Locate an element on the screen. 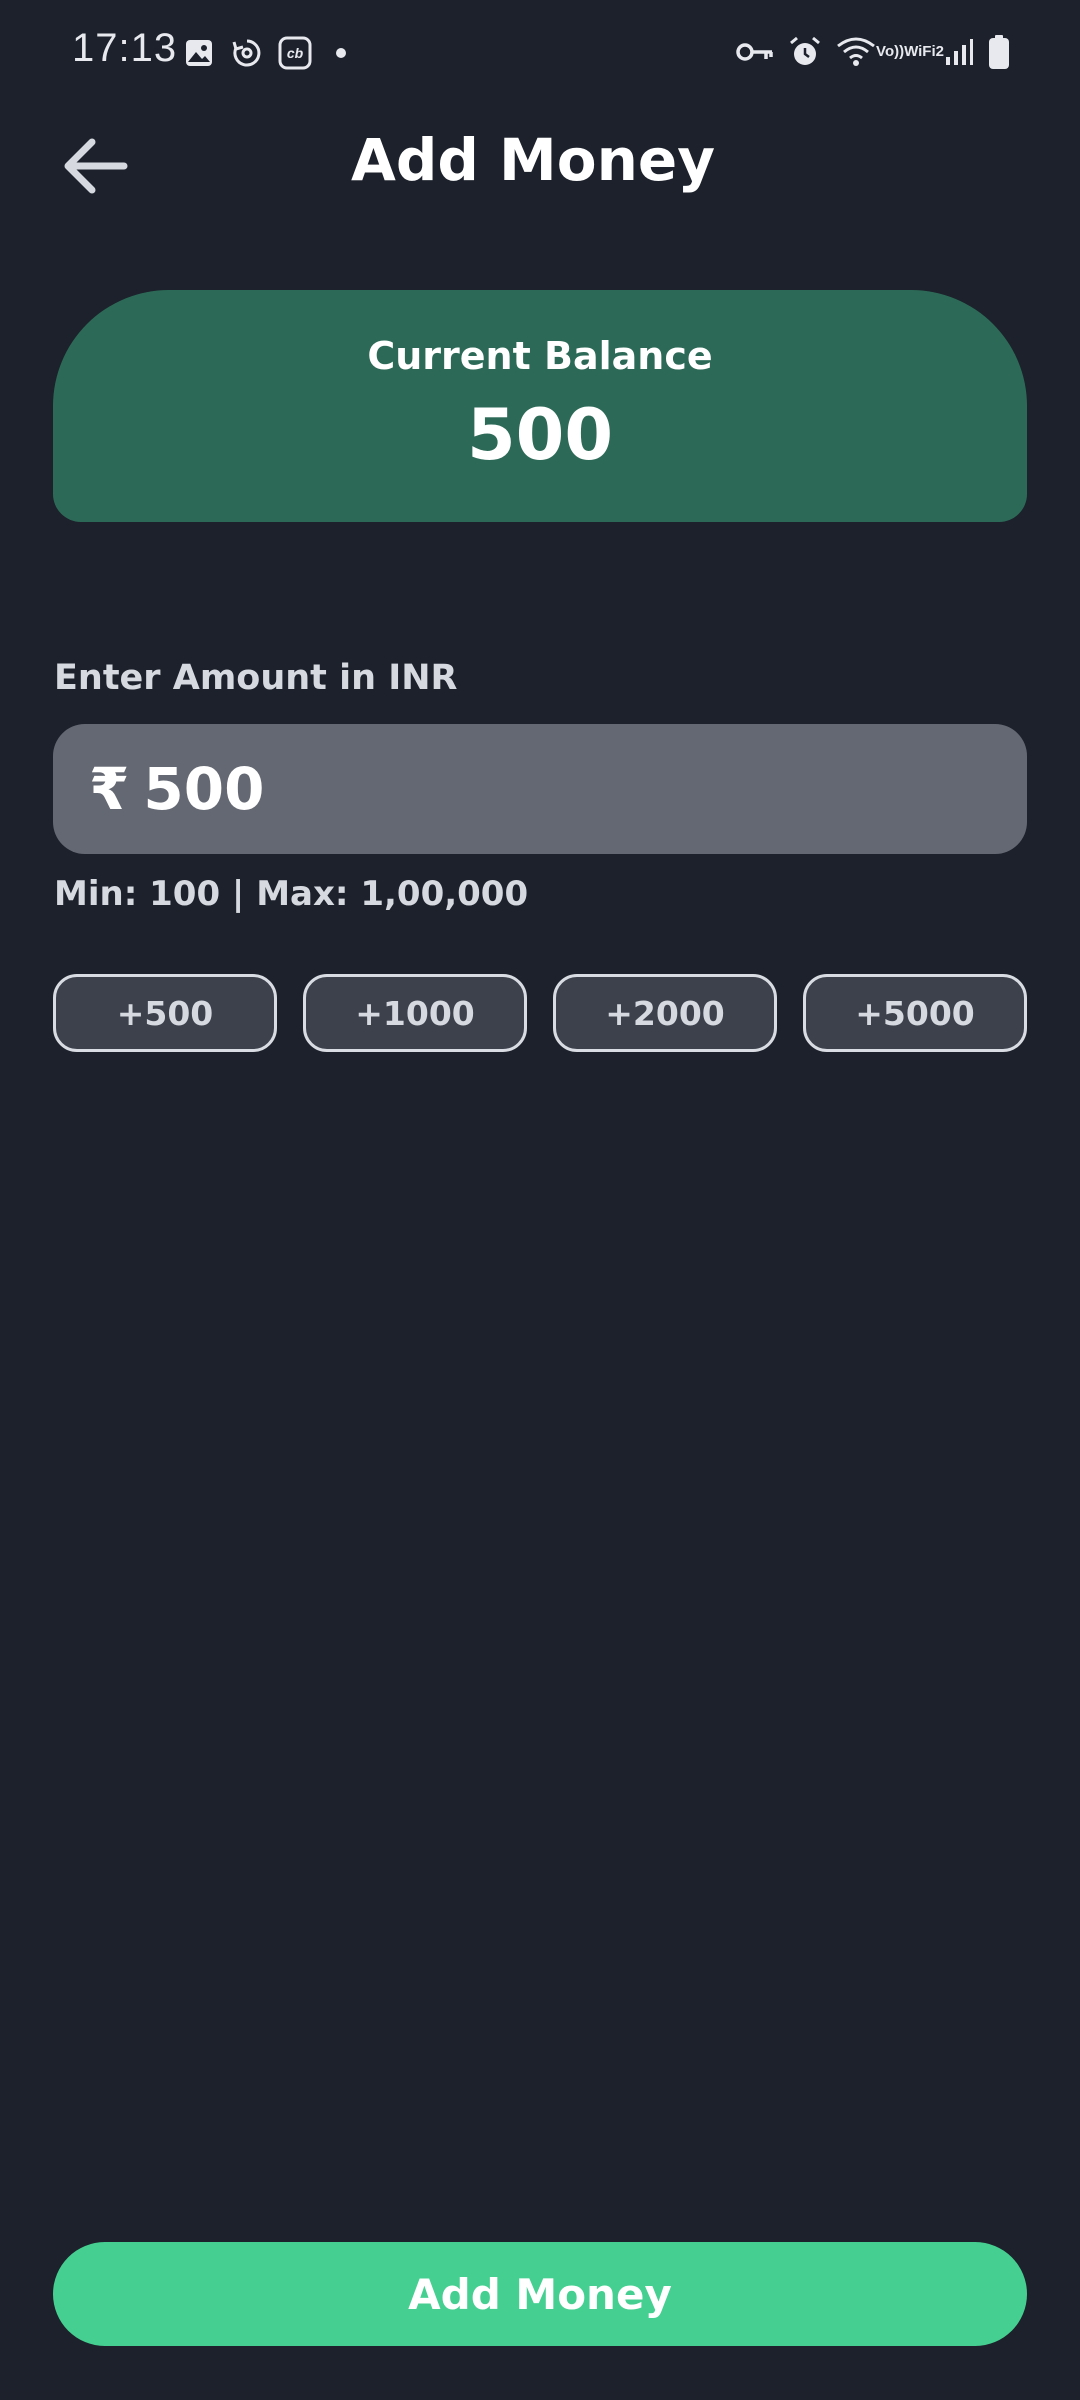  status-bar: 17:13 cb Vo)) WiFi2 is located at coordinates (540, 54).